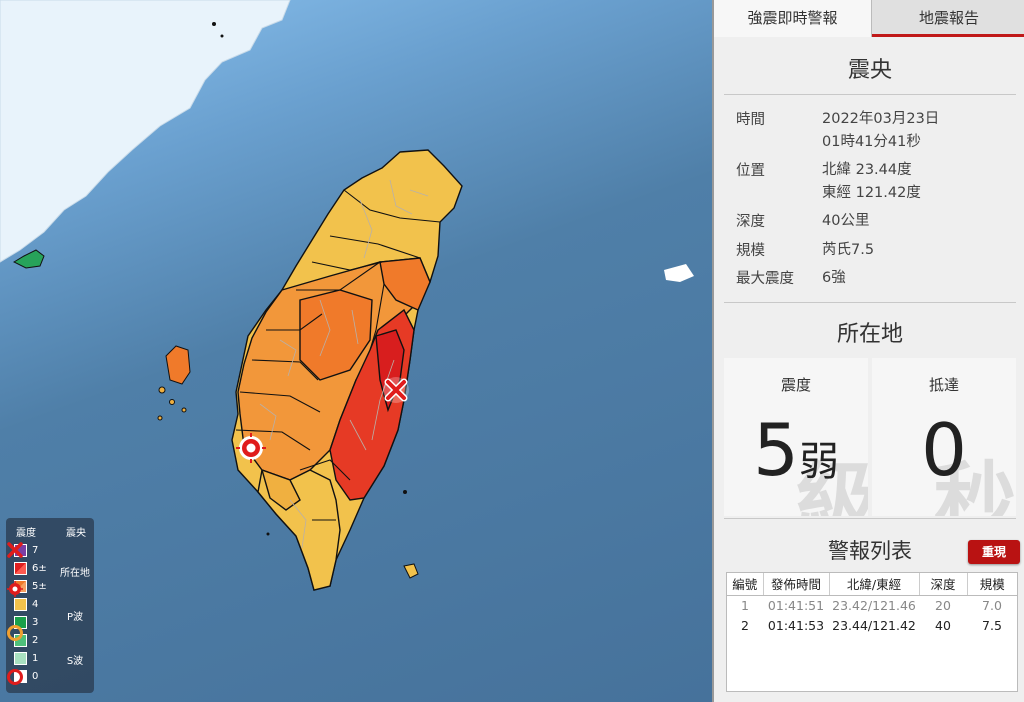 The image size is (1024, 702). Describe the element at coordinates (30, 568) in the screenshot. I see `legend-level-6: 6±` at that location.